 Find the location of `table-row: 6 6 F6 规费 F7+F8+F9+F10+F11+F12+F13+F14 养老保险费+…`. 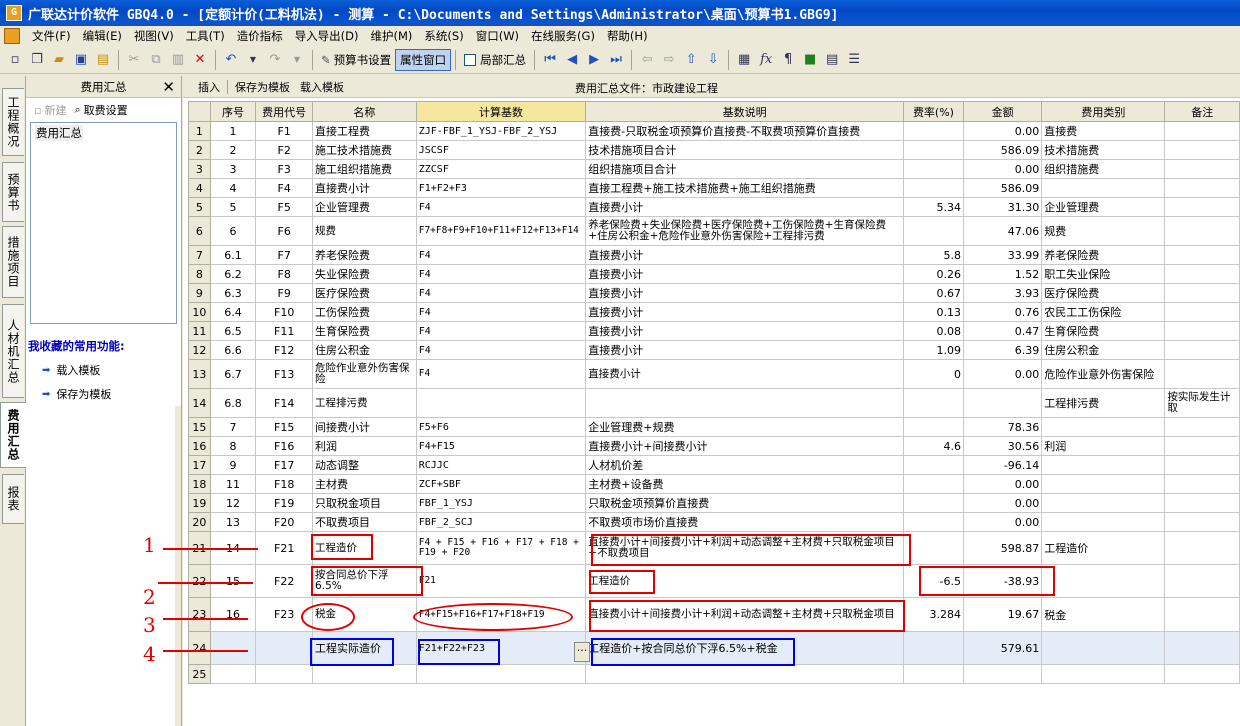

table-row: 6 6 F6 规费 F7+F8+F9+F10+F11+F12+F13+F14 养老保险费+… is located at coordinates (714, 231).